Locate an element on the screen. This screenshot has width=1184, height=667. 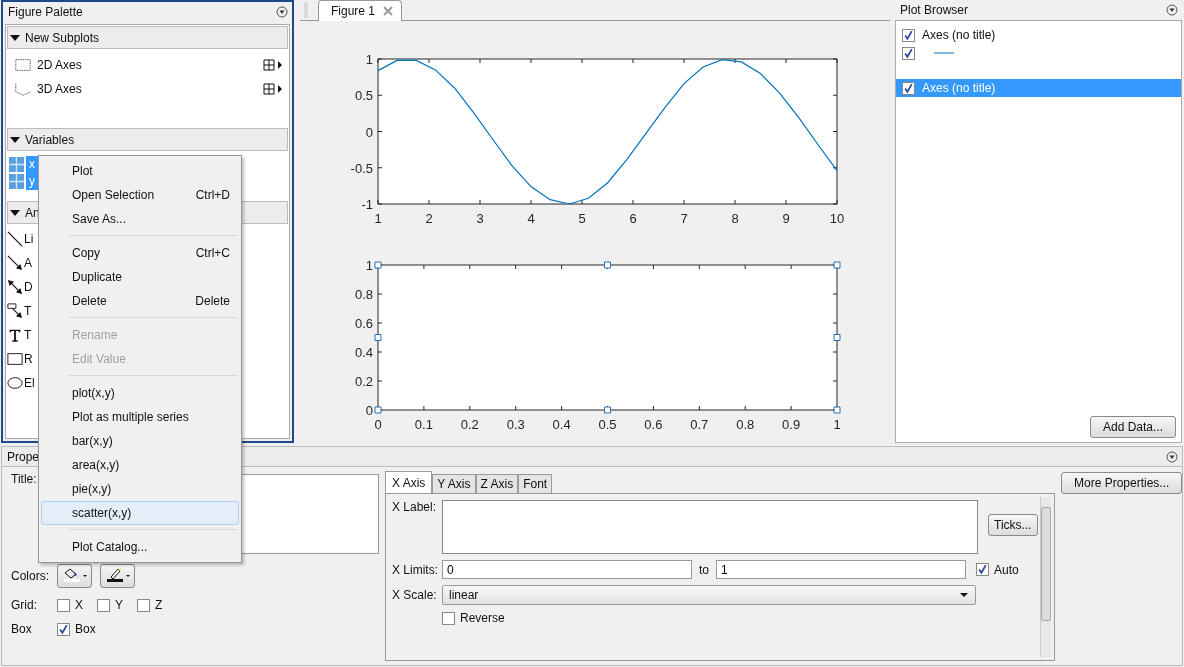
section-header: New Subplots is located at coordinates (147, 37).